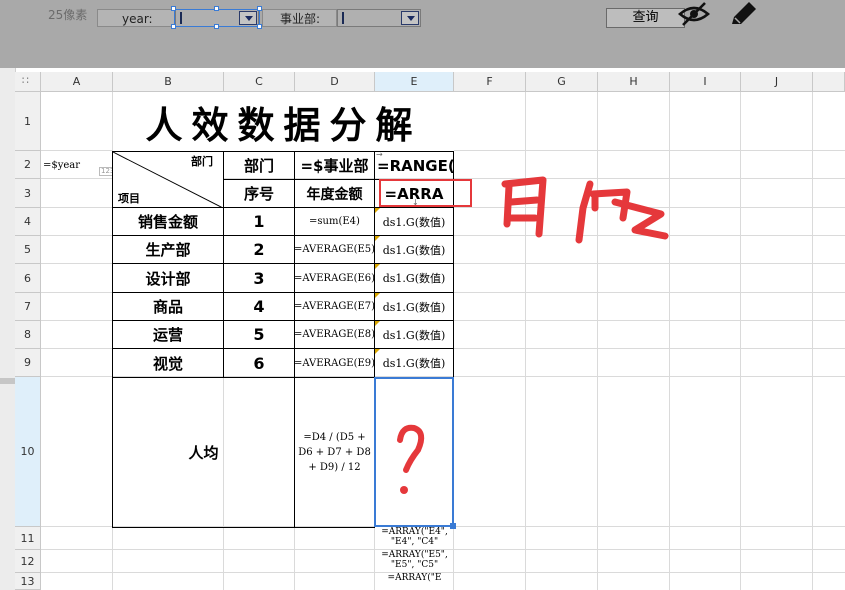 This screenshot has width=845, height=590. Describe the element at coordinates (28, 581) in the screenshot. I see `row-header-13: 13` at that location.